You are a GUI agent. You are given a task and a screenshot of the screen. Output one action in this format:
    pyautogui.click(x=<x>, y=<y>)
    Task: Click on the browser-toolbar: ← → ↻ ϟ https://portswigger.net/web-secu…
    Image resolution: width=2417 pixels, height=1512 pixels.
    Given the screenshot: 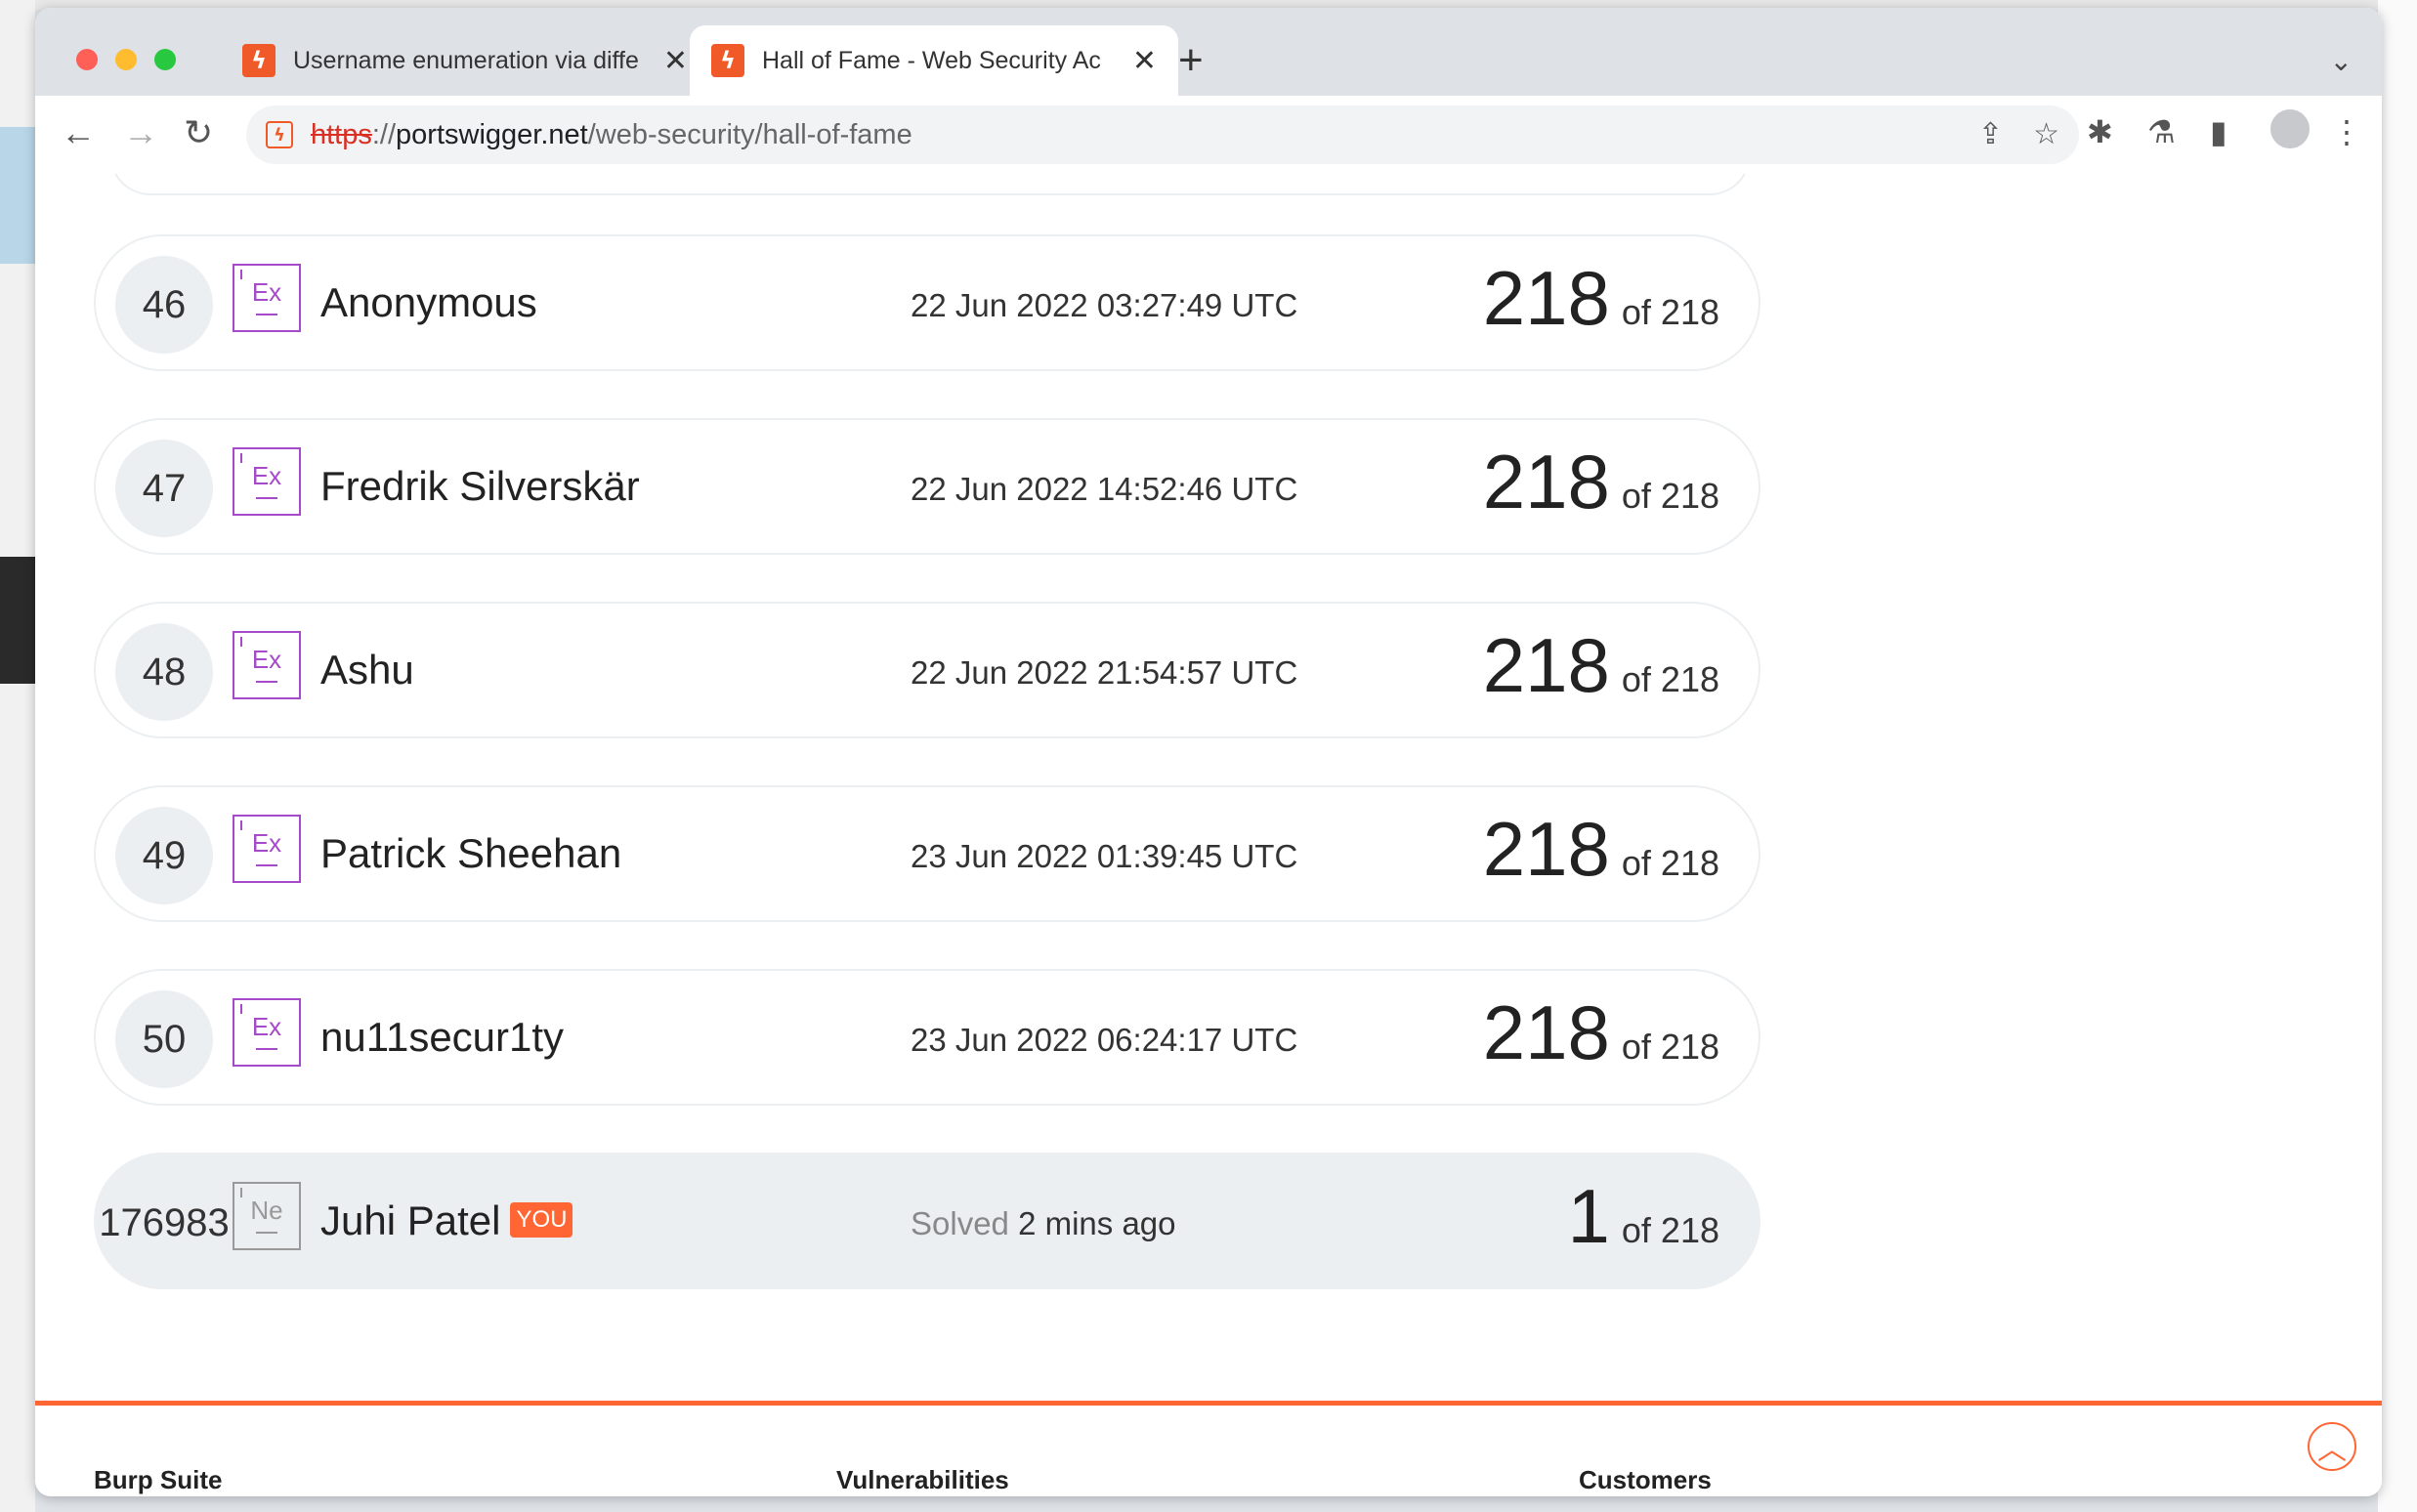 What is the action you would take?
    pyautogui.click(x=1208, y=135)
    